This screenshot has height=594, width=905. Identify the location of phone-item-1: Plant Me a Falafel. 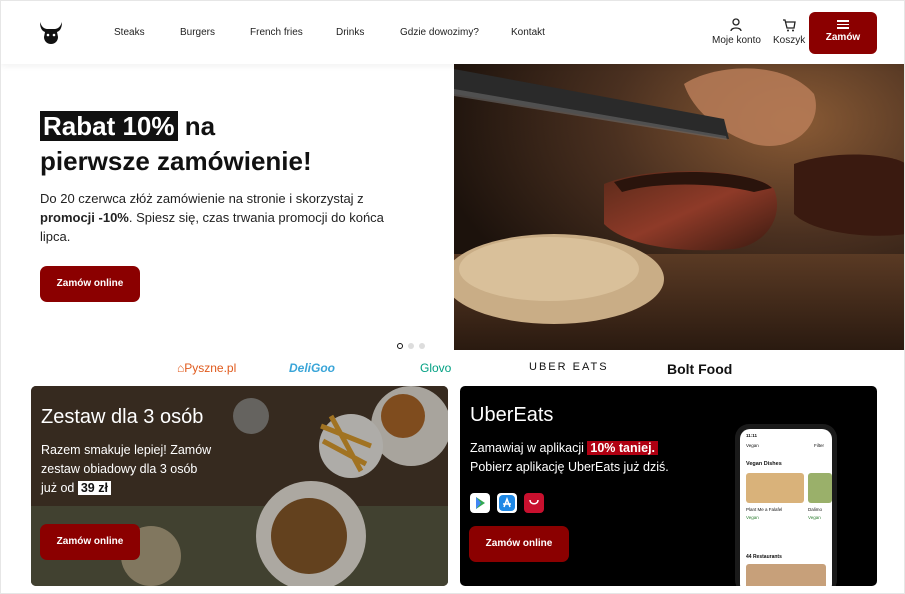
(764, 509).